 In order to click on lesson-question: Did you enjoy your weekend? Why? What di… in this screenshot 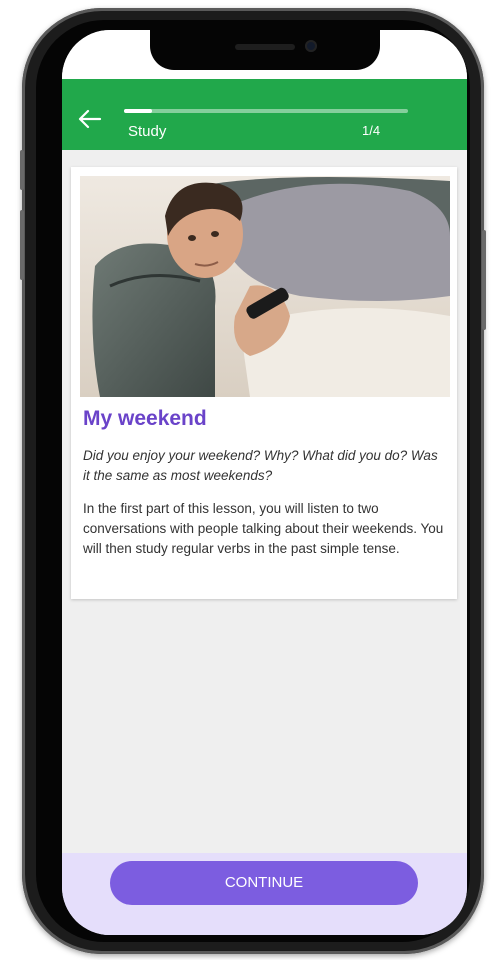, I will do `click(260, 465)`.